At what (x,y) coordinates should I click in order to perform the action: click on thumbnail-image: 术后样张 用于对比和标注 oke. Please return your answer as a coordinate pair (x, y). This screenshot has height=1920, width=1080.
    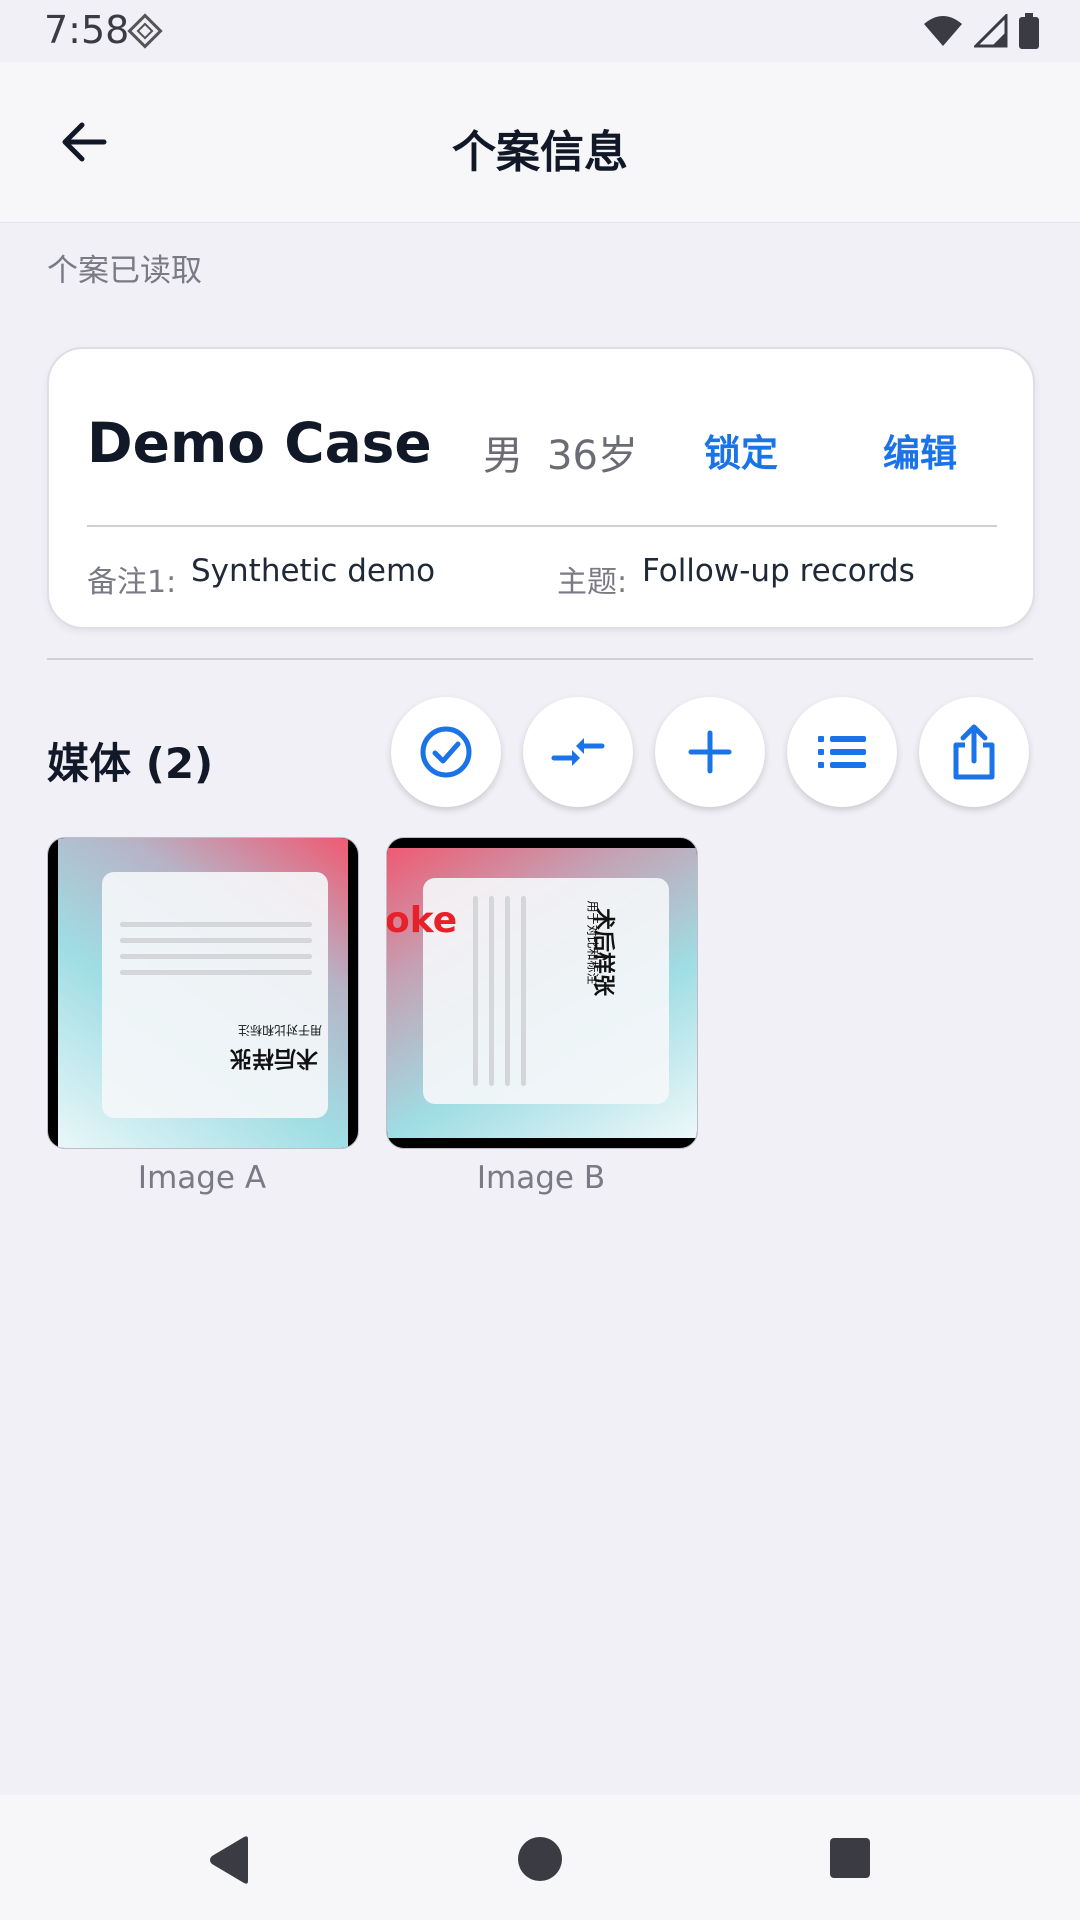
    Looking at the image, I should click on (542, 993).